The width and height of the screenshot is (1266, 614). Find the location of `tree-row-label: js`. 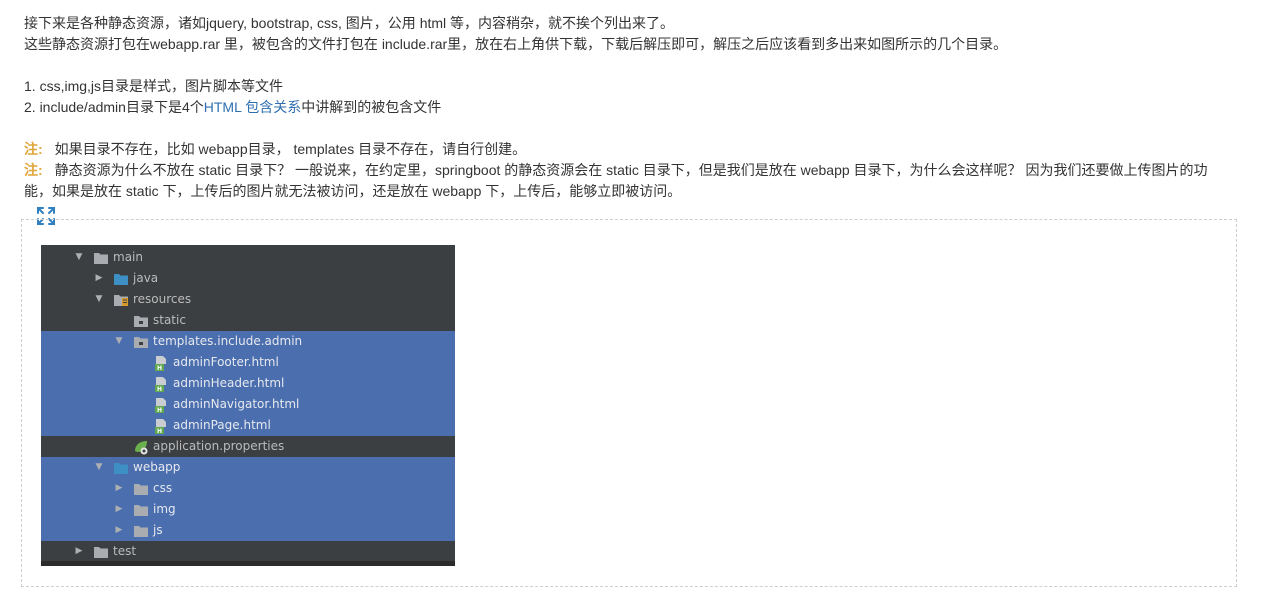

tree-row-label: js is located at coordinates (158, 530).